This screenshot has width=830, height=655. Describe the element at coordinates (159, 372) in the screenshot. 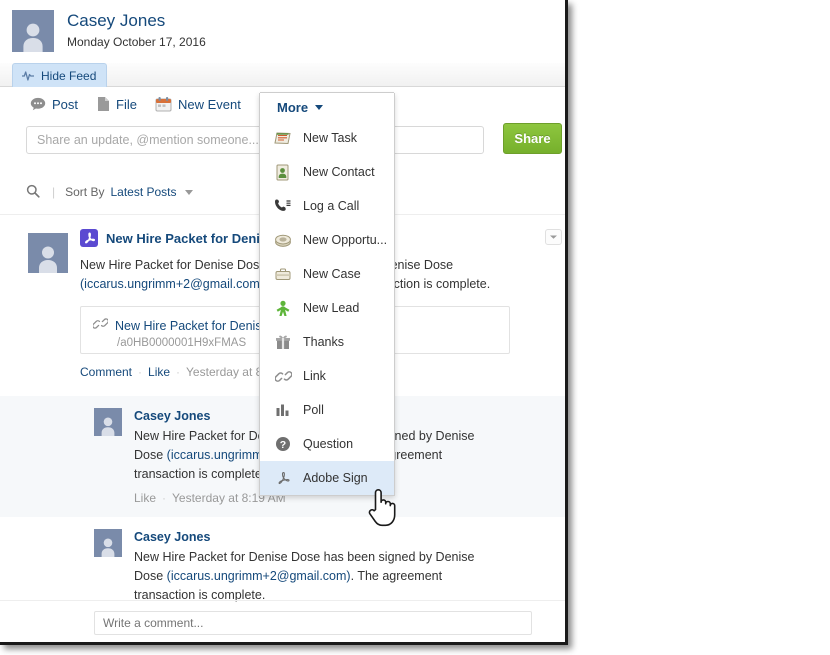

I see `post-like-link: Like` at that location.